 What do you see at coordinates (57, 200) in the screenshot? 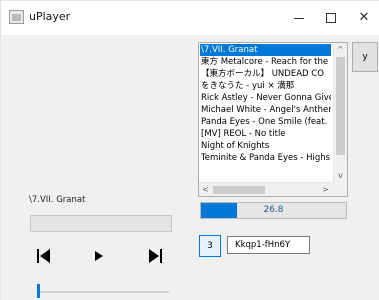
I see `now-playing-title: \7.VII. Granat` at bounding box center [57, 200].